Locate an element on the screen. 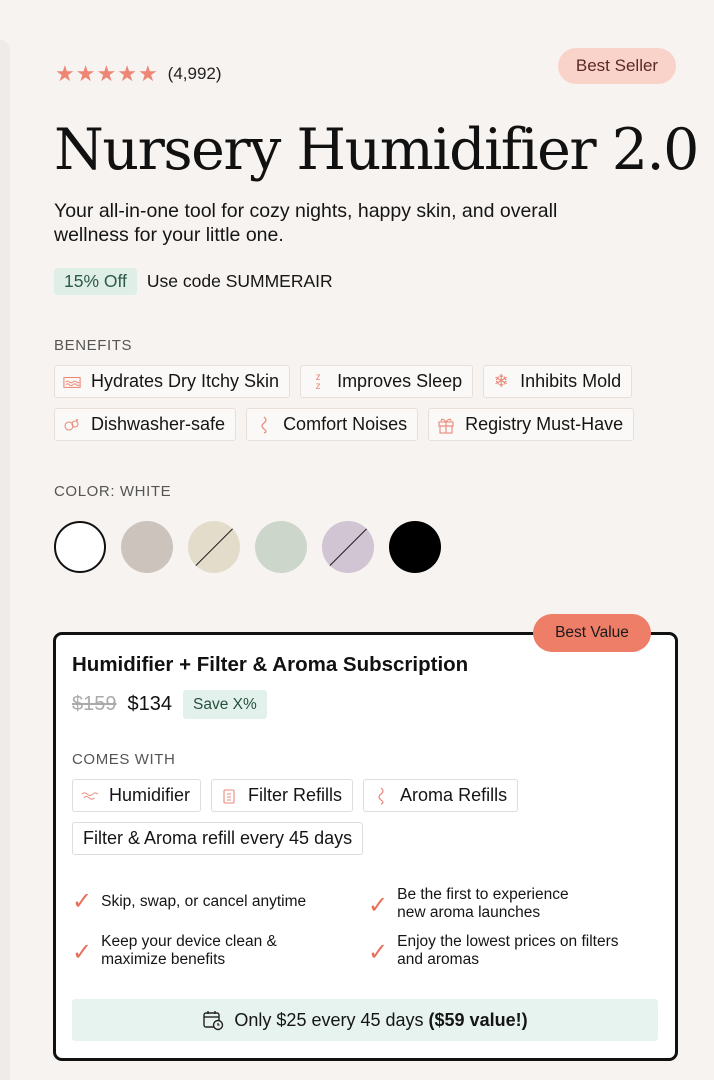 The image size is (714, 1080). promo-code-text: Use code SUMMERAIR is located at coordinates (239, 281).